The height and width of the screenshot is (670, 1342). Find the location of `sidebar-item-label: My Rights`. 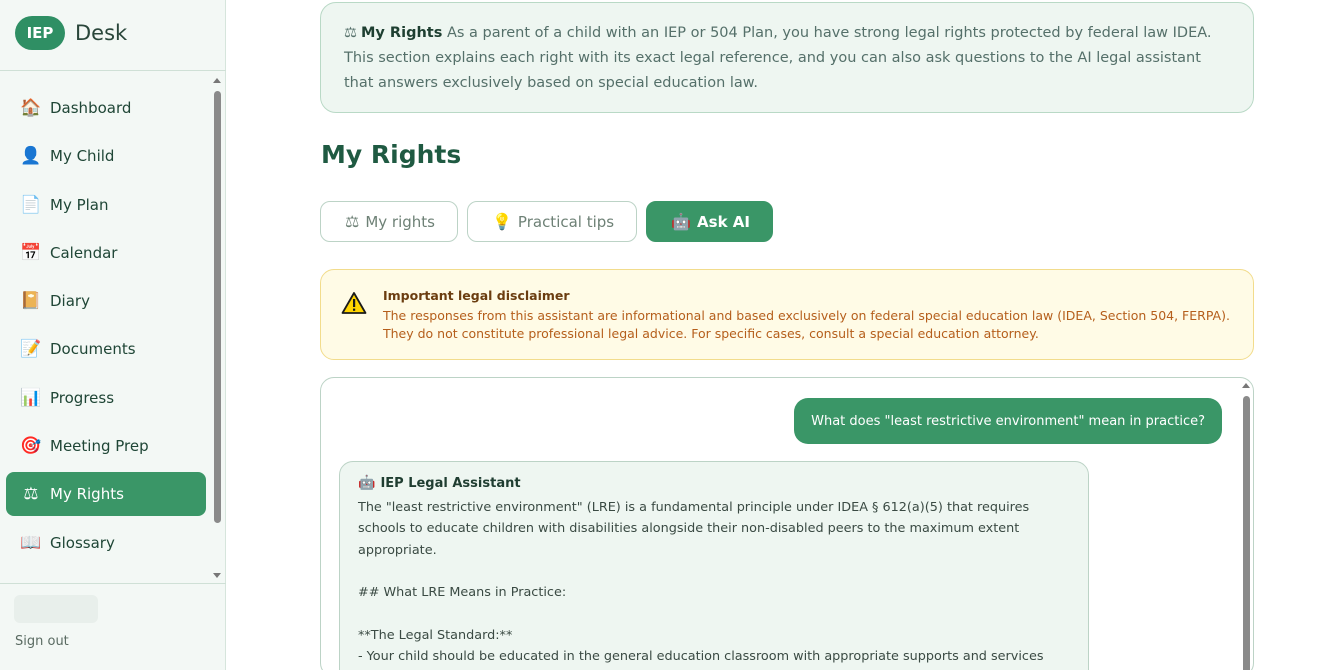

sidebar-item-label: My Rights is located at coordinates (87, 494).